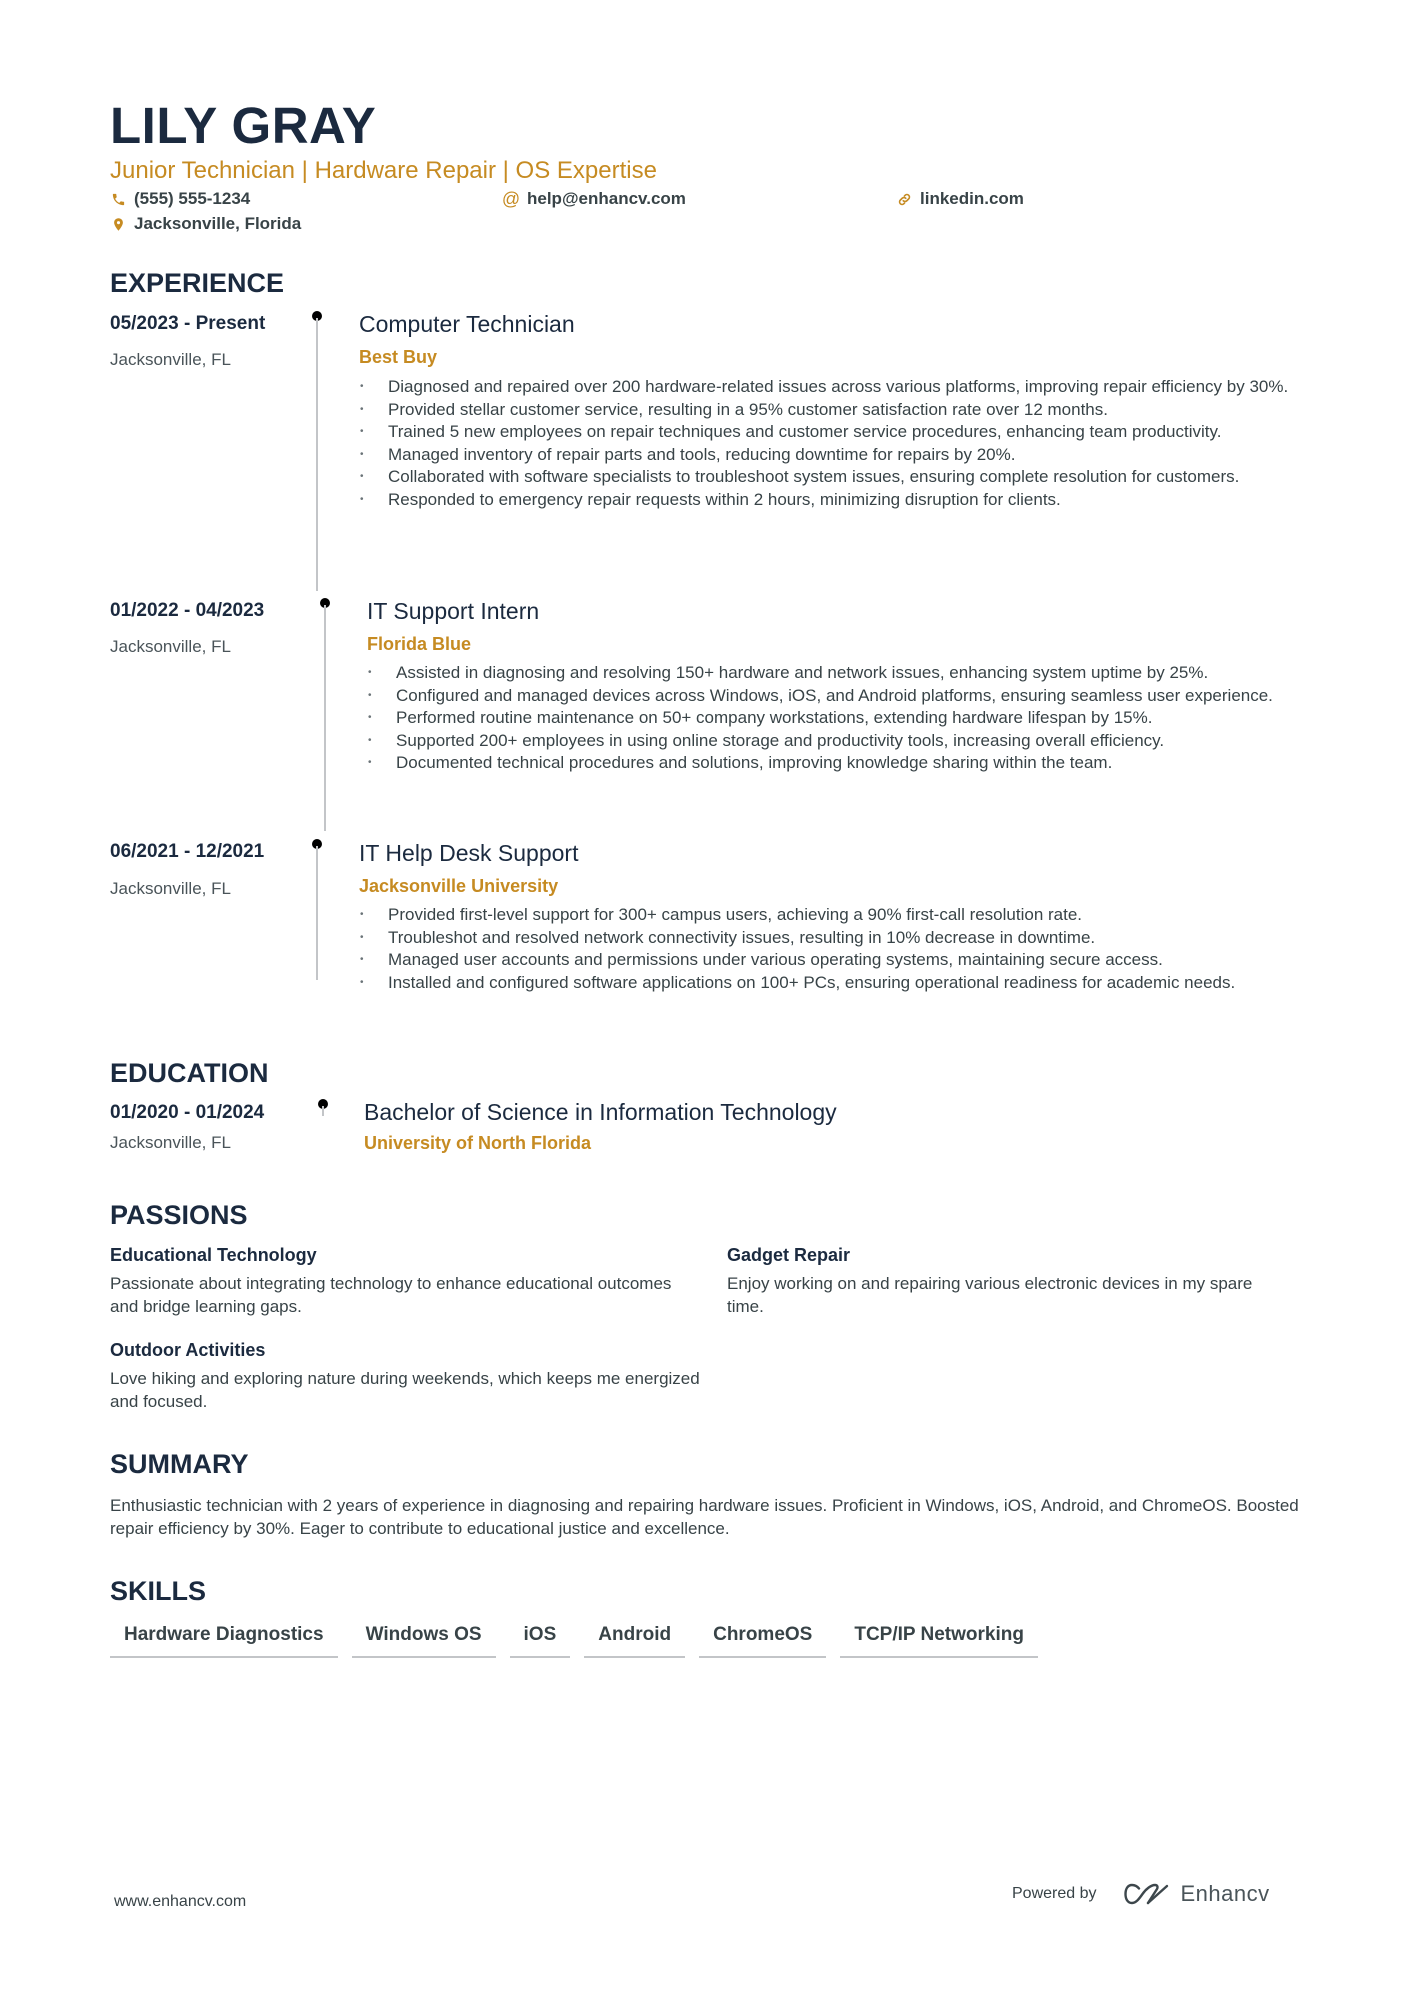 The image size is (1410, 1995). Describe the element at coordinates (635, 1641) in the screenshot. I see `skill-tag: Android` at that location.